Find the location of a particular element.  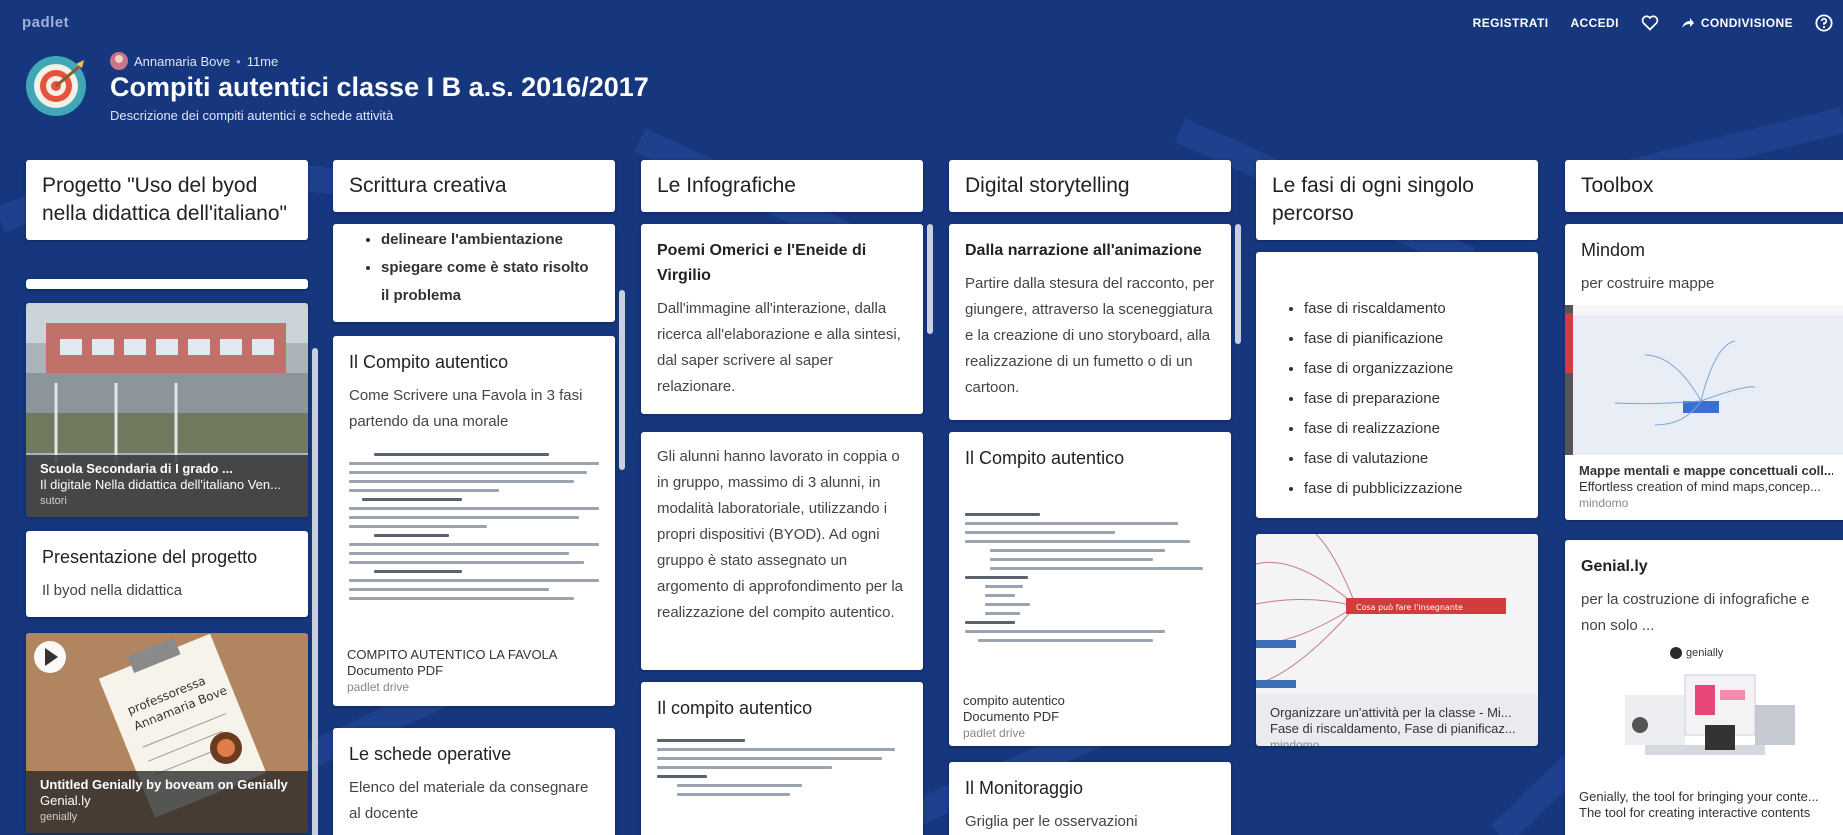

mindomo-screenshot is located at coordinates (1704, 380).